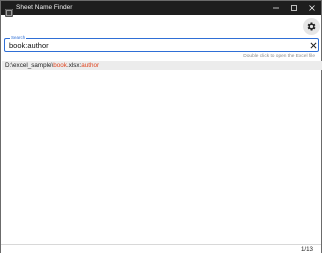 The width and height of the screenshot is (322, 254). I want to click on close-window-button, so click(312, 8).